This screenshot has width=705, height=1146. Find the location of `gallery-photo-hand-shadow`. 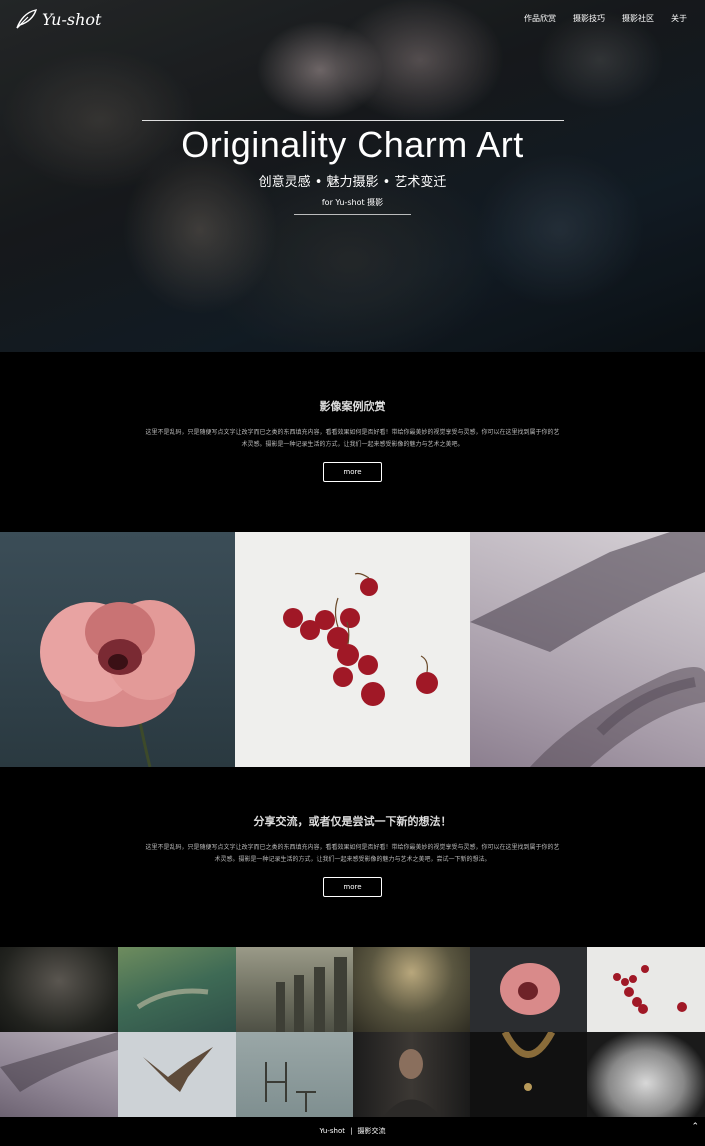

gallery-photo-hand-shadow is located at coordinates (59, 1074).